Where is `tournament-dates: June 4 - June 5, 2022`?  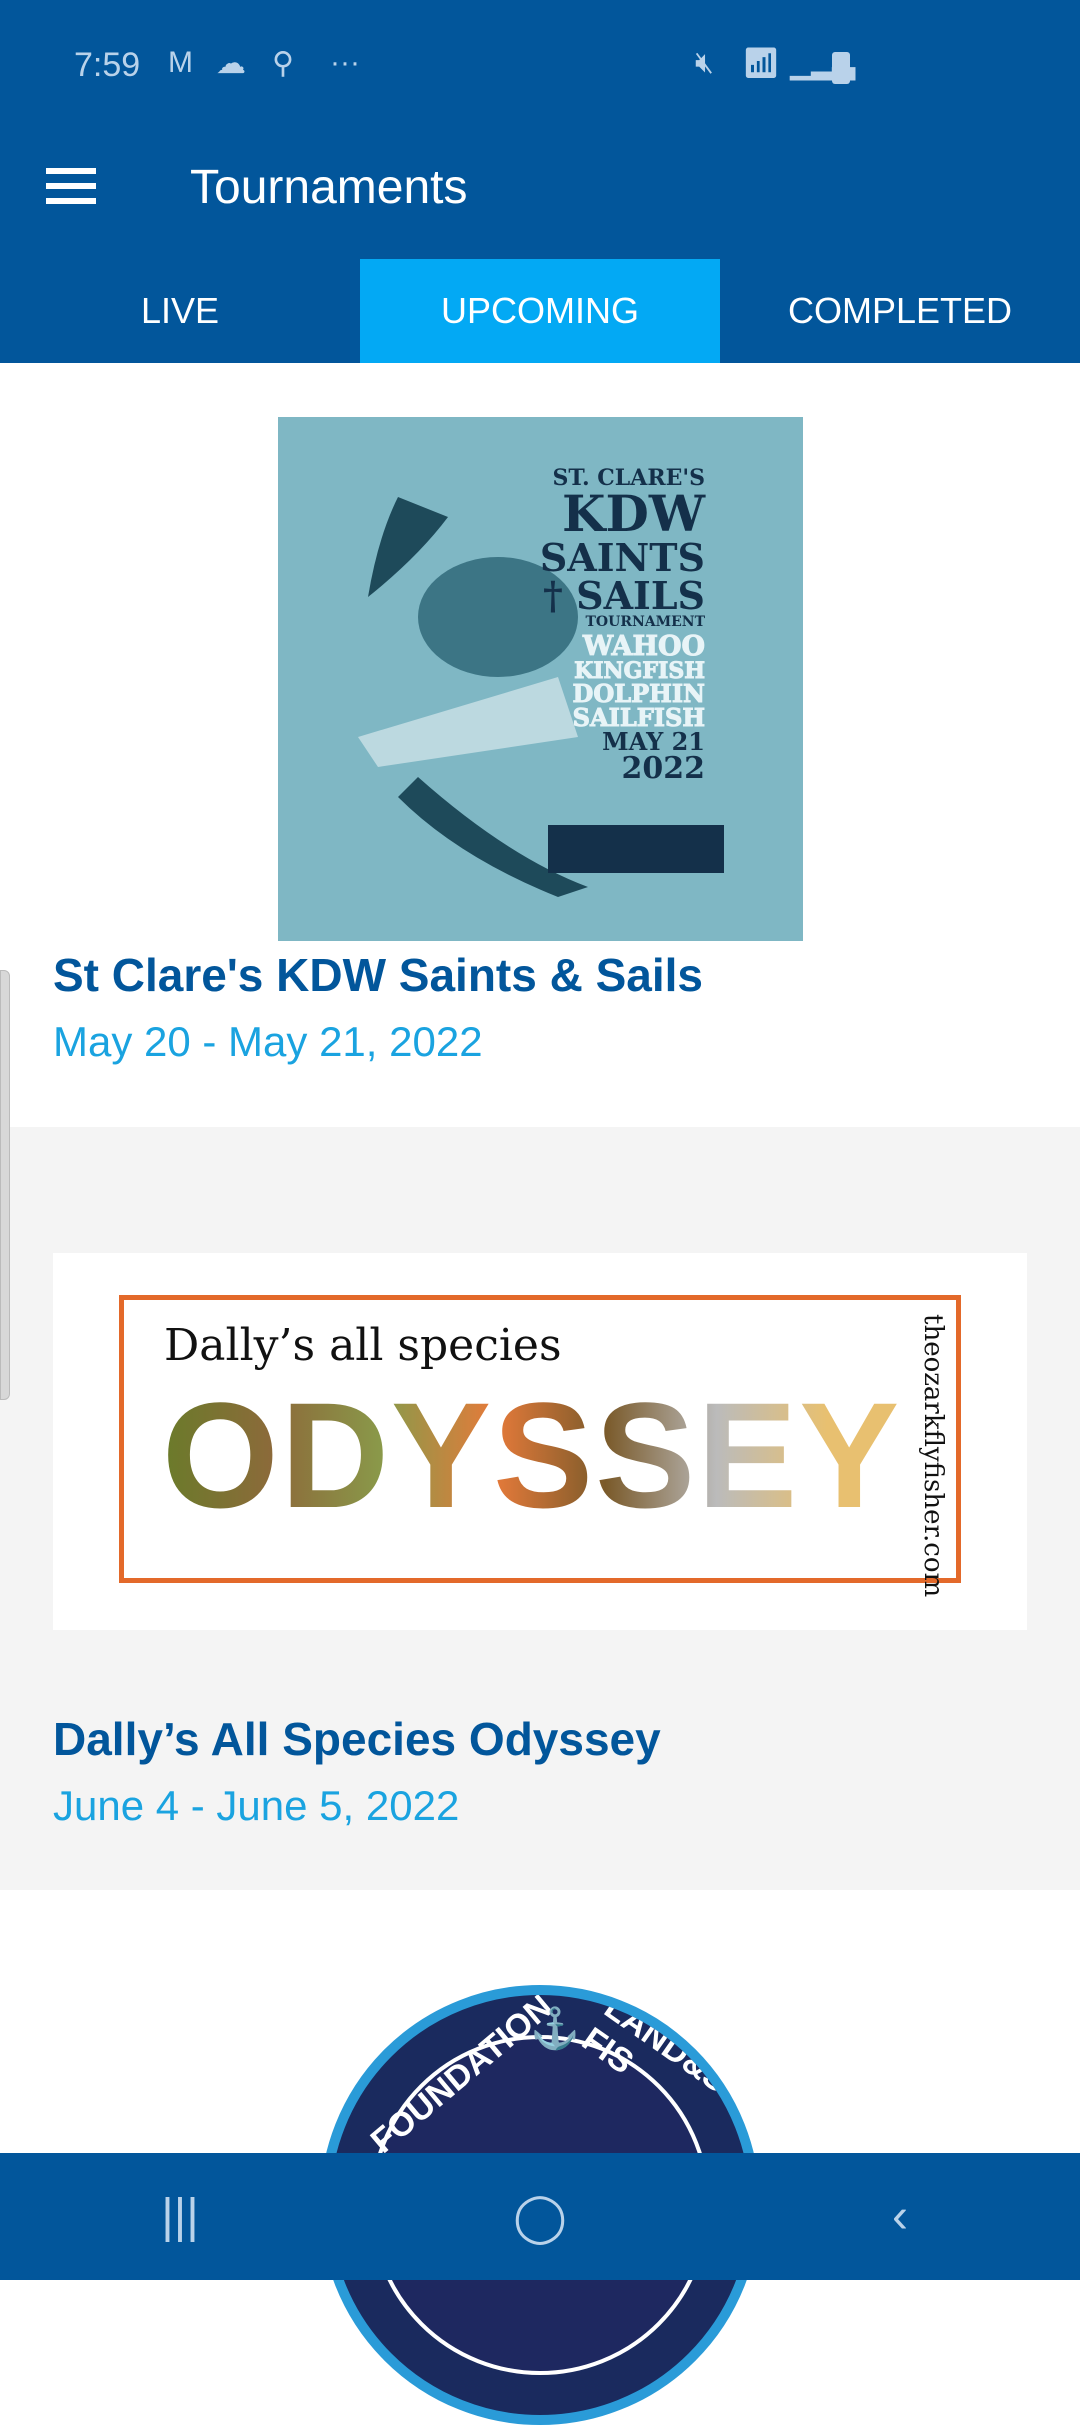
tournament-dates: June 4 - June 5, 2022 is located at coordinates (256, 1805).